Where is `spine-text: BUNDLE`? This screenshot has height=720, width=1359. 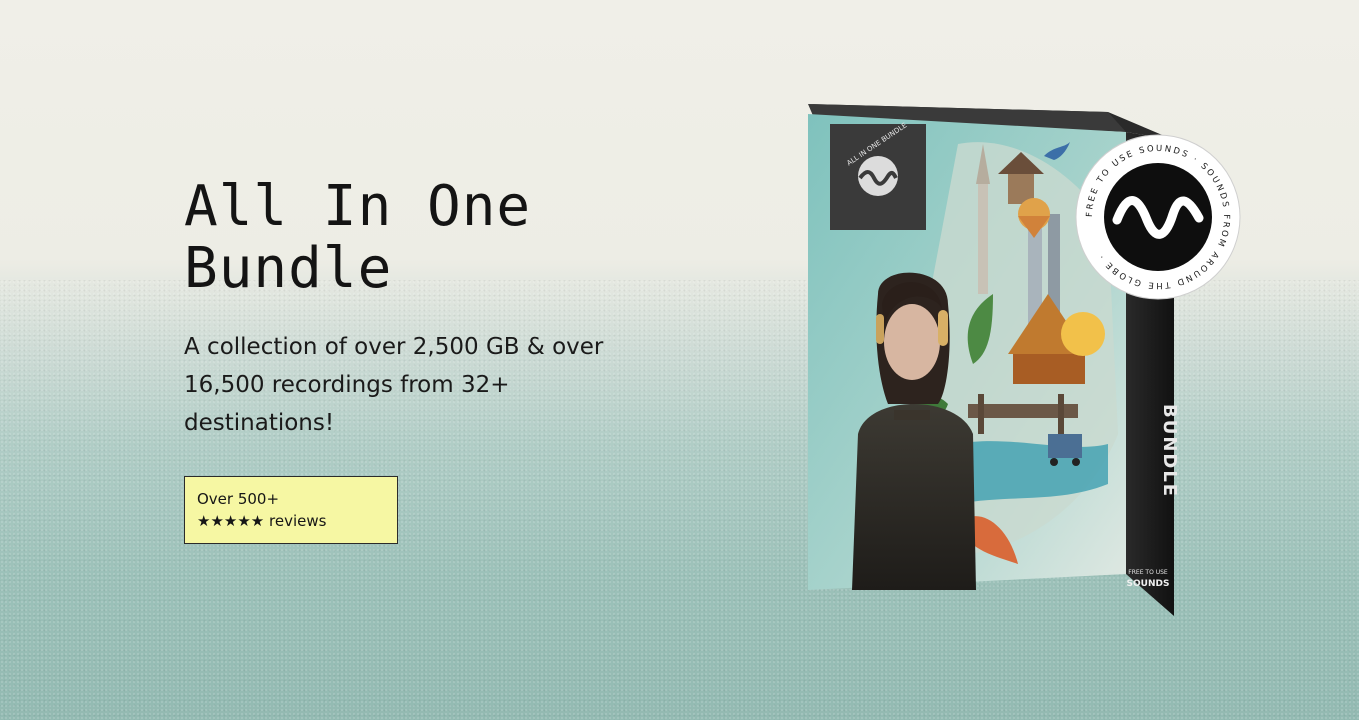 spine-text: BUNDLE is located at coordinates (1168, 451).